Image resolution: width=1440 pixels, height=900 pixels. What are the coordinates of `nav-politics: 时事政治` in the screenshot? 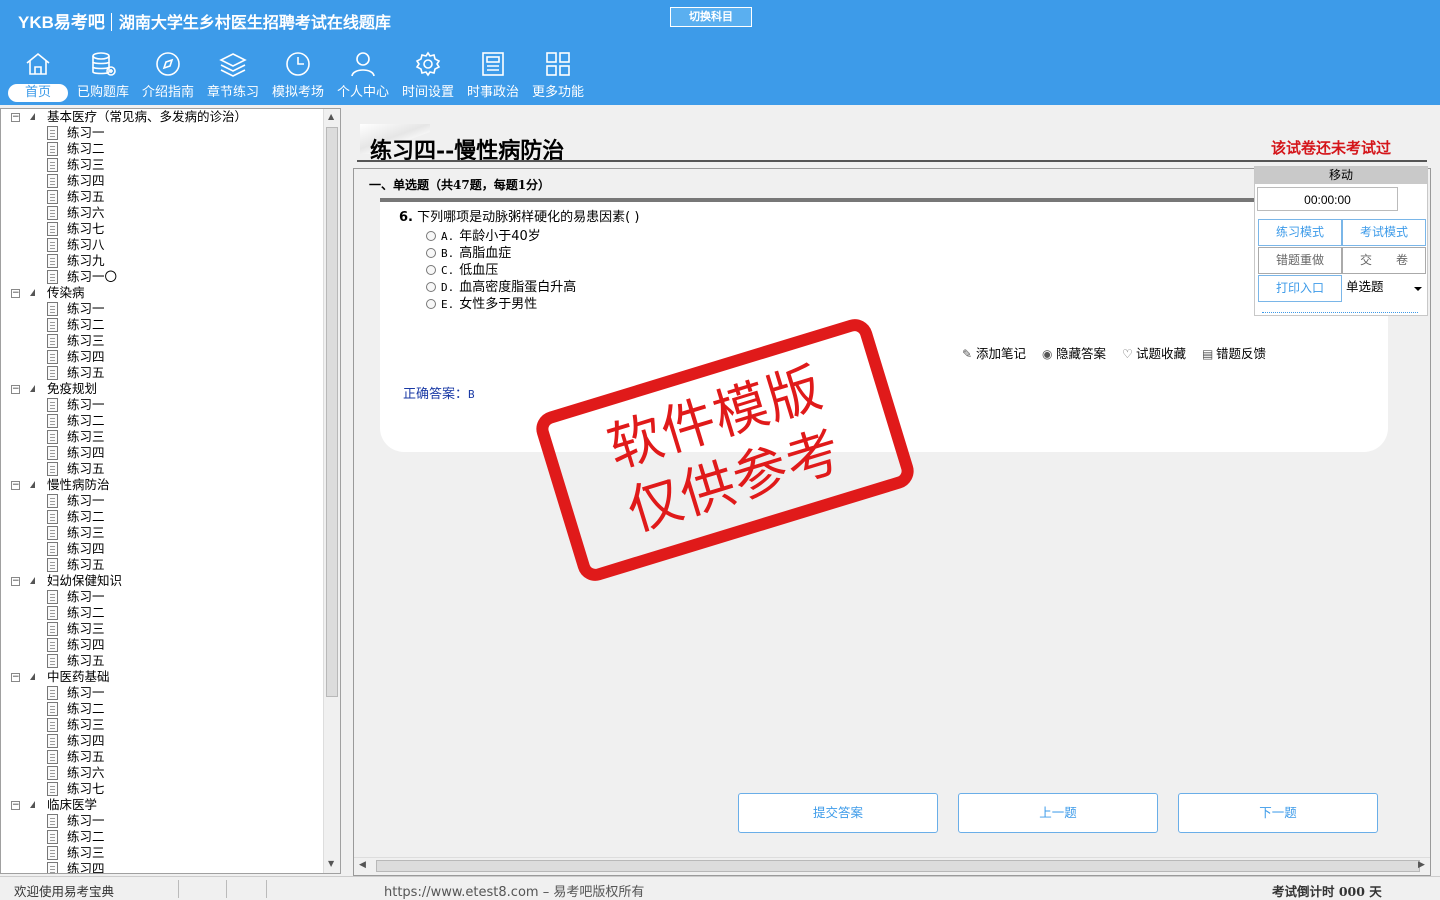 It's located at (493, 76).